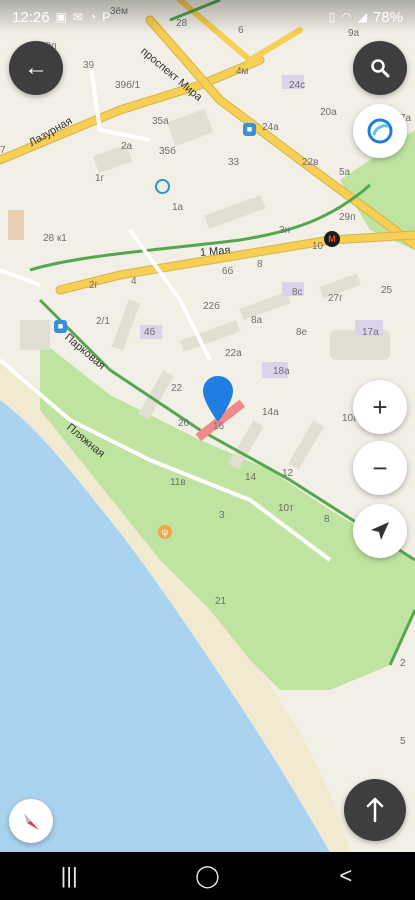 The image size is (415, 900). Describe the element at coordinates (165, 532) in the screenshot. I see `restaurant-icon: ψ` at that location.